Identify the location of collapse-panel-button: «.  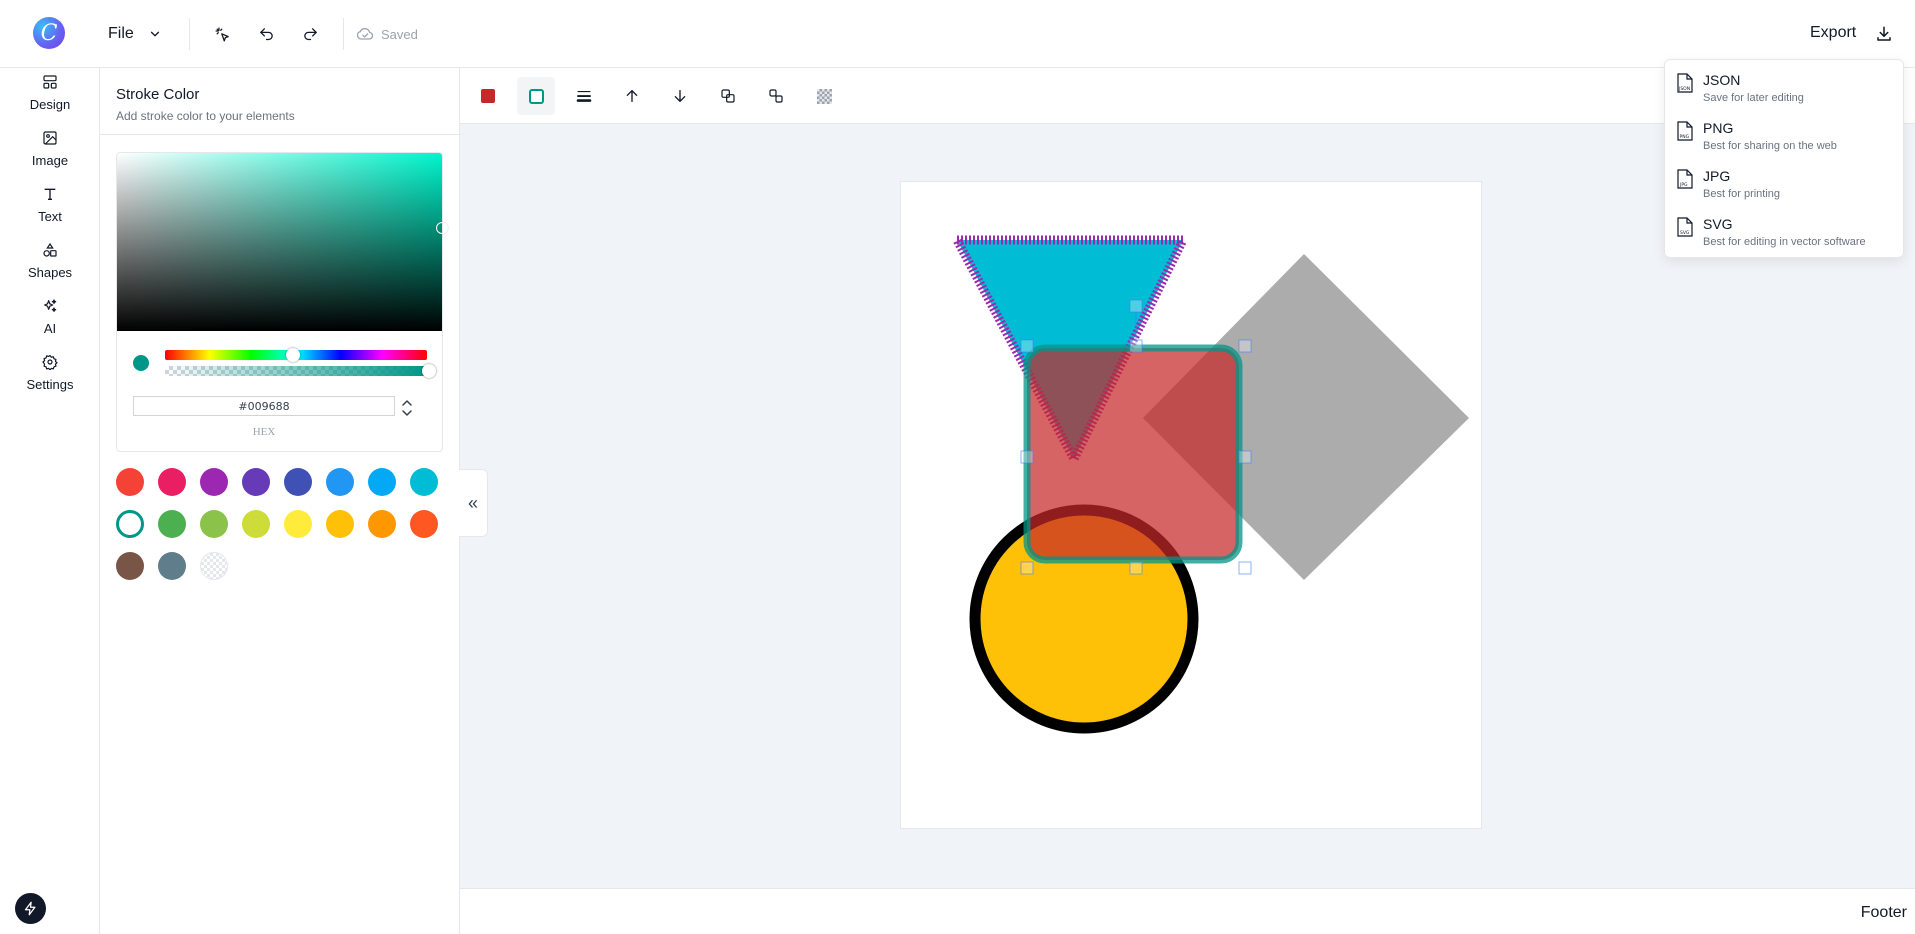
(473, 503).